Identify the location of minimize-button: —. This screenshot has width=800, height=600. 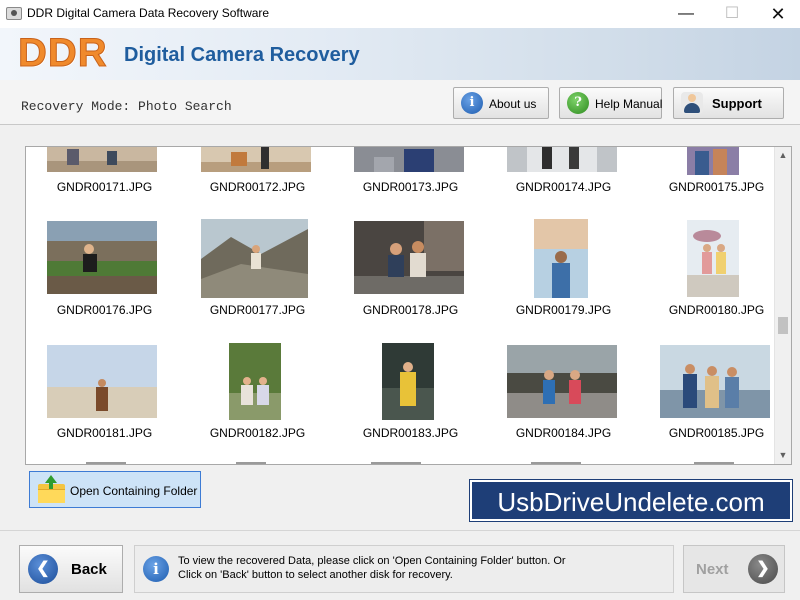
(686, 14).